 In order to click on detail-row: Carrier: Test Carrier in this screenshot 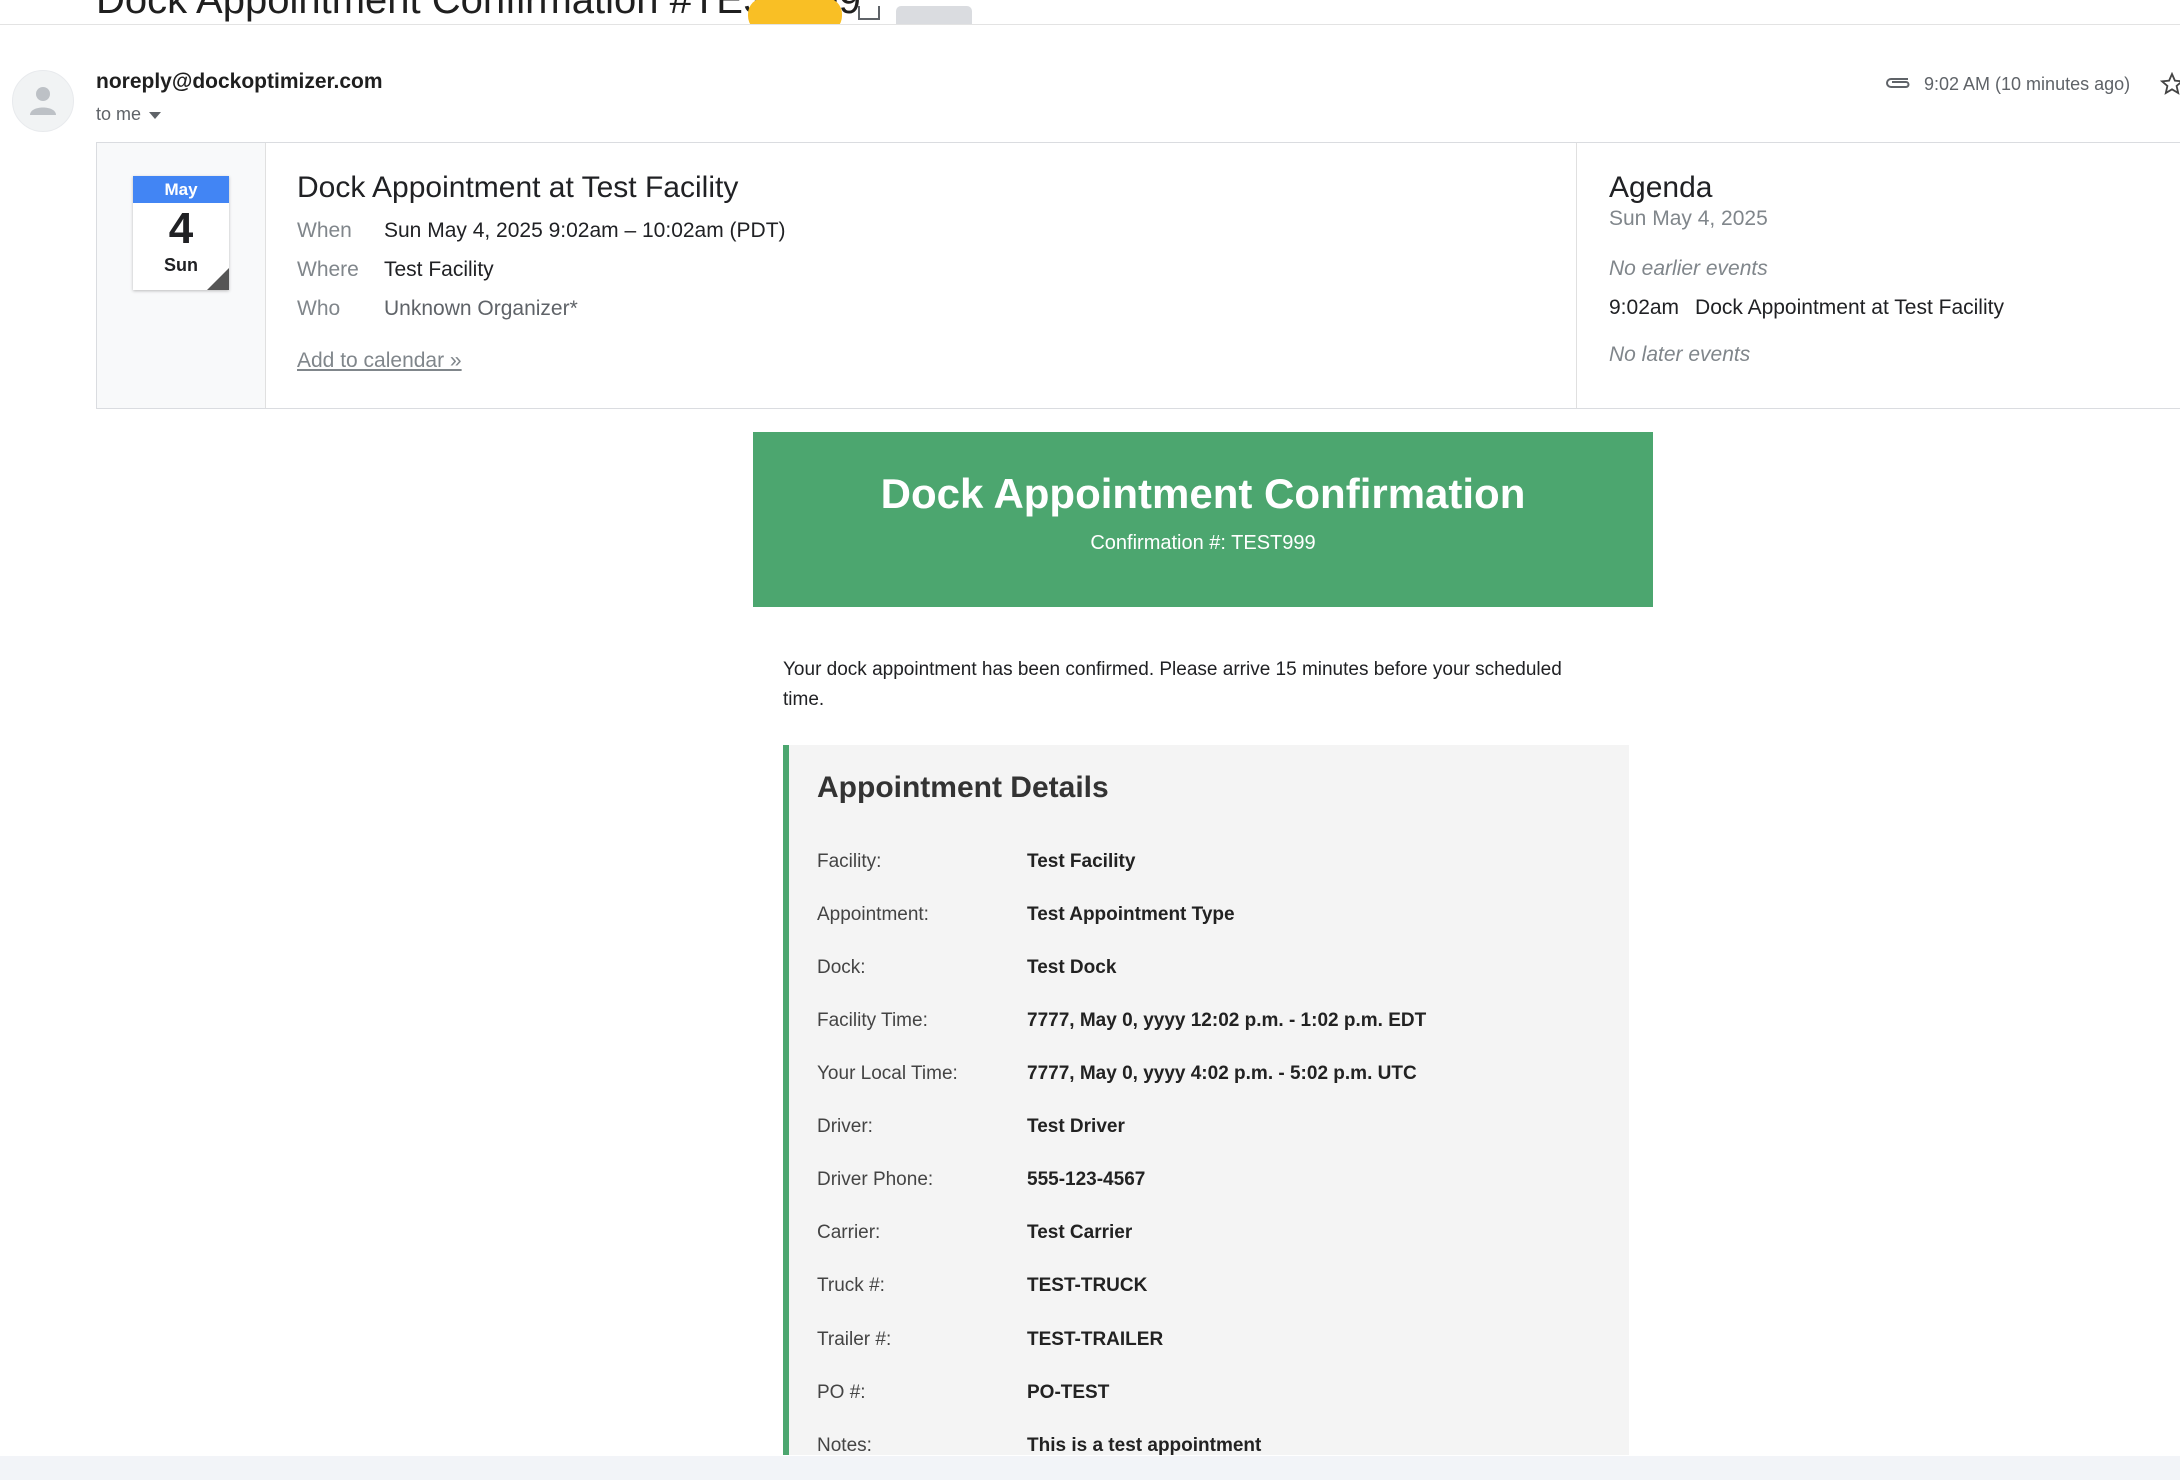, I will do `click(974, 1233)`.